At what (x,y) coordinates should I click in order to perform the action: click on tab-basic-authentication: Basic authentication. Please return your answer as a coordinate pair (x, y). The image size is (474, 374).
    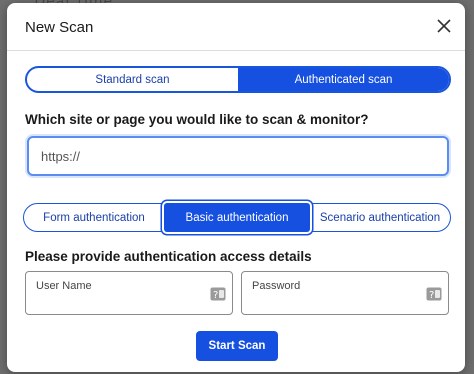
    Looking at the image, I should click on (237, 217).